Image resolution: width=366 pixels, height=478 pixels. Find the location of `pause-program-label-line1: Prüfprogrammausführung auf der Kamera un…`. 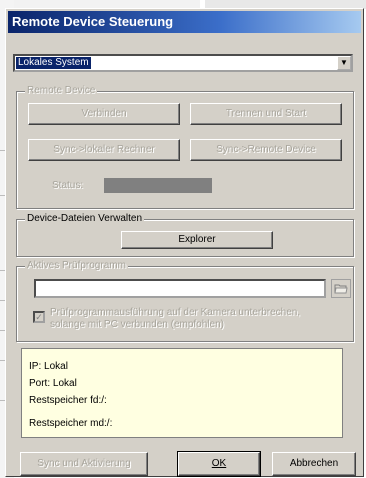

pause-program-label-line1: Prüfprogrammausführung auf der Kamera un… is located at coordinates (175, 312).